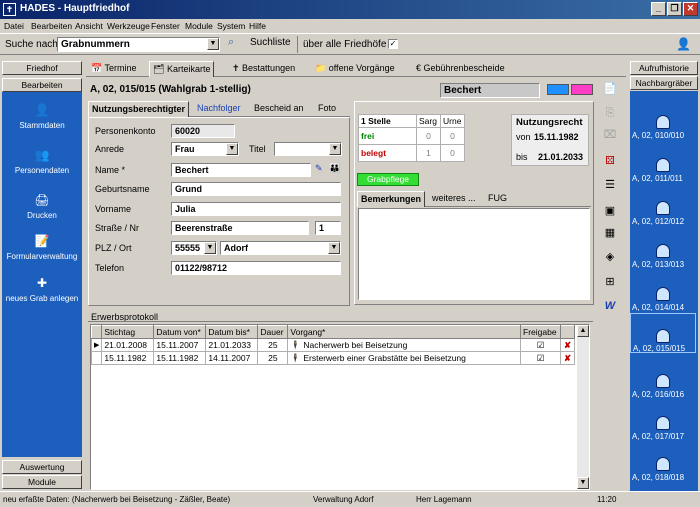 This screenshot has width=700, height=507. What do you see at coordinates (664, 83) in the screenshot?
I see `sidebar-header-nachbargraeber: Nachbargräber` at bounding box center [664, 83].